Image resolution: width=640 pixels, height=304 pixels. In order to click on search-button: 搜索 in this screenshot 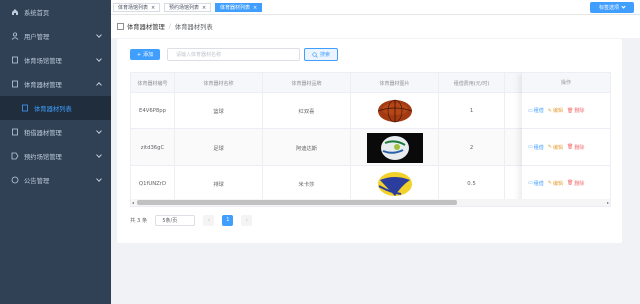, I will do `click(321, 54)`.